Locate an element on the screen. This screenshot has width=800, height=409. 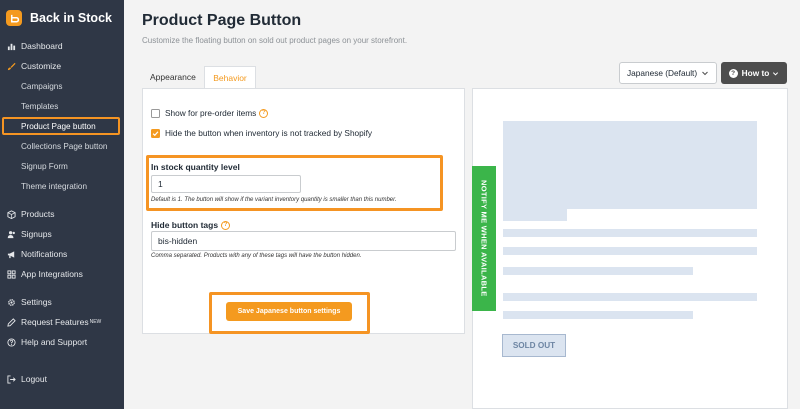
sidebar-item-label: Help and Support is located at coordinates (54, 342).